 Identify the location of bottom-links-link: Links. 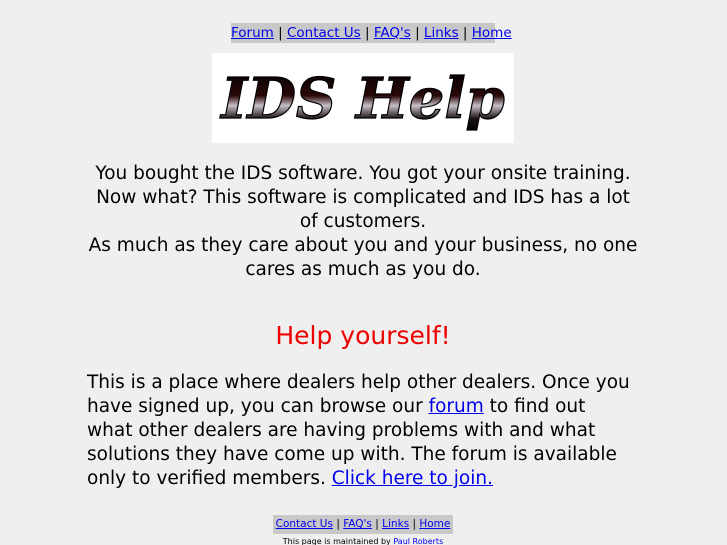
(395, 524).